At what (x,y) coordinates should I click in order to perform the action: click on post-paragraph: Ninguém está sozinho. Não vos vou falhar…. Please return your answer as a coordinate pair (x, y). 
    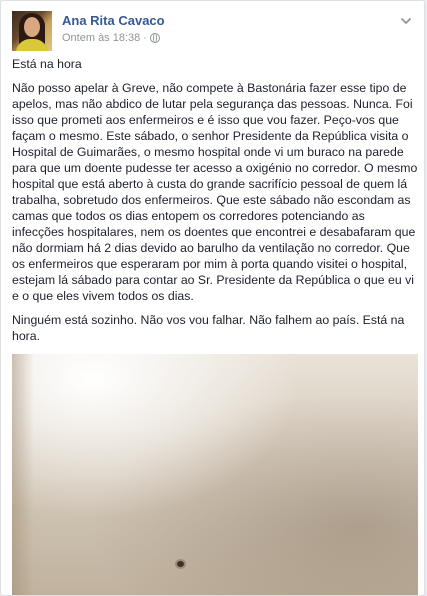
    Looking at the image, I should click on (208, 328).